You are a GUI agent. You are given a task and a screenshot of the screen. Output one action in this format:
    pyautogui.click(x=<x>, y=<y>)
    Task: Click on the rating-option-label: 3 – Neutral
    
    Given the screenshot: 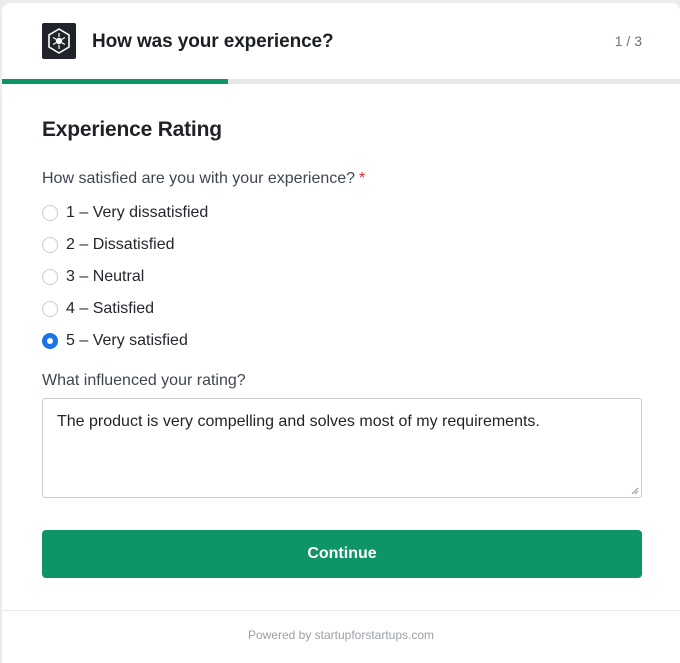 What is the action you would take?
    pyautogui.click(x=105, y=276)
    